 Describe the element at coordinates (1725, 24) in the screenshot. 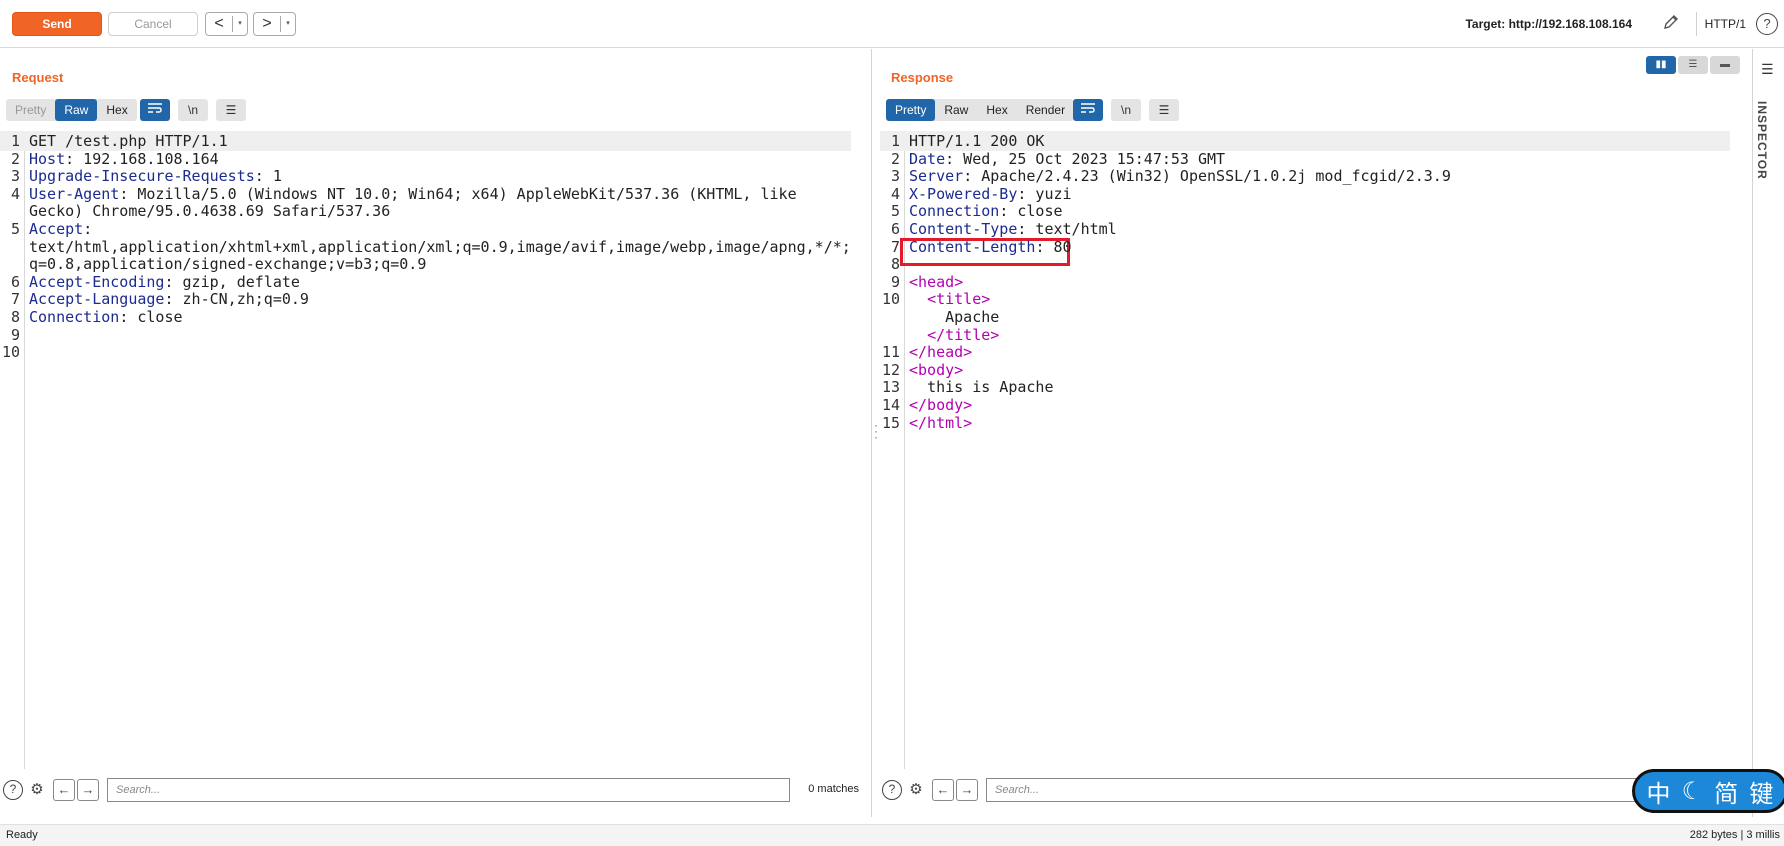

I see `http-version-toggle: HTTP/1` at that location.